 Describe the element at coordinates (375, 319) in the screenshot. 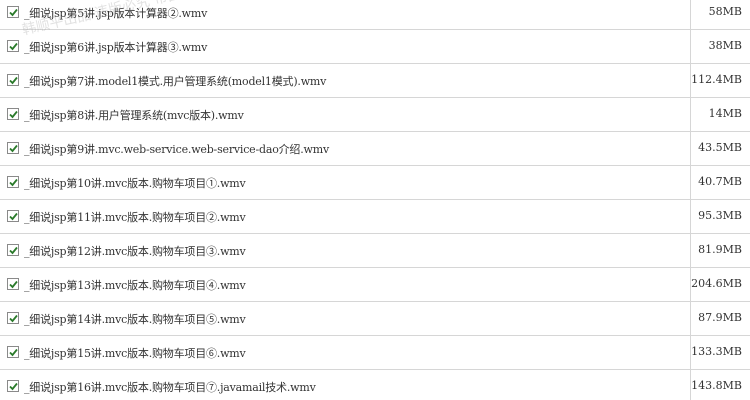

I see `file-row: _细说jsp第14讲.mvc版本.购物车项目⑤.wmv 87.9MB` at that location.